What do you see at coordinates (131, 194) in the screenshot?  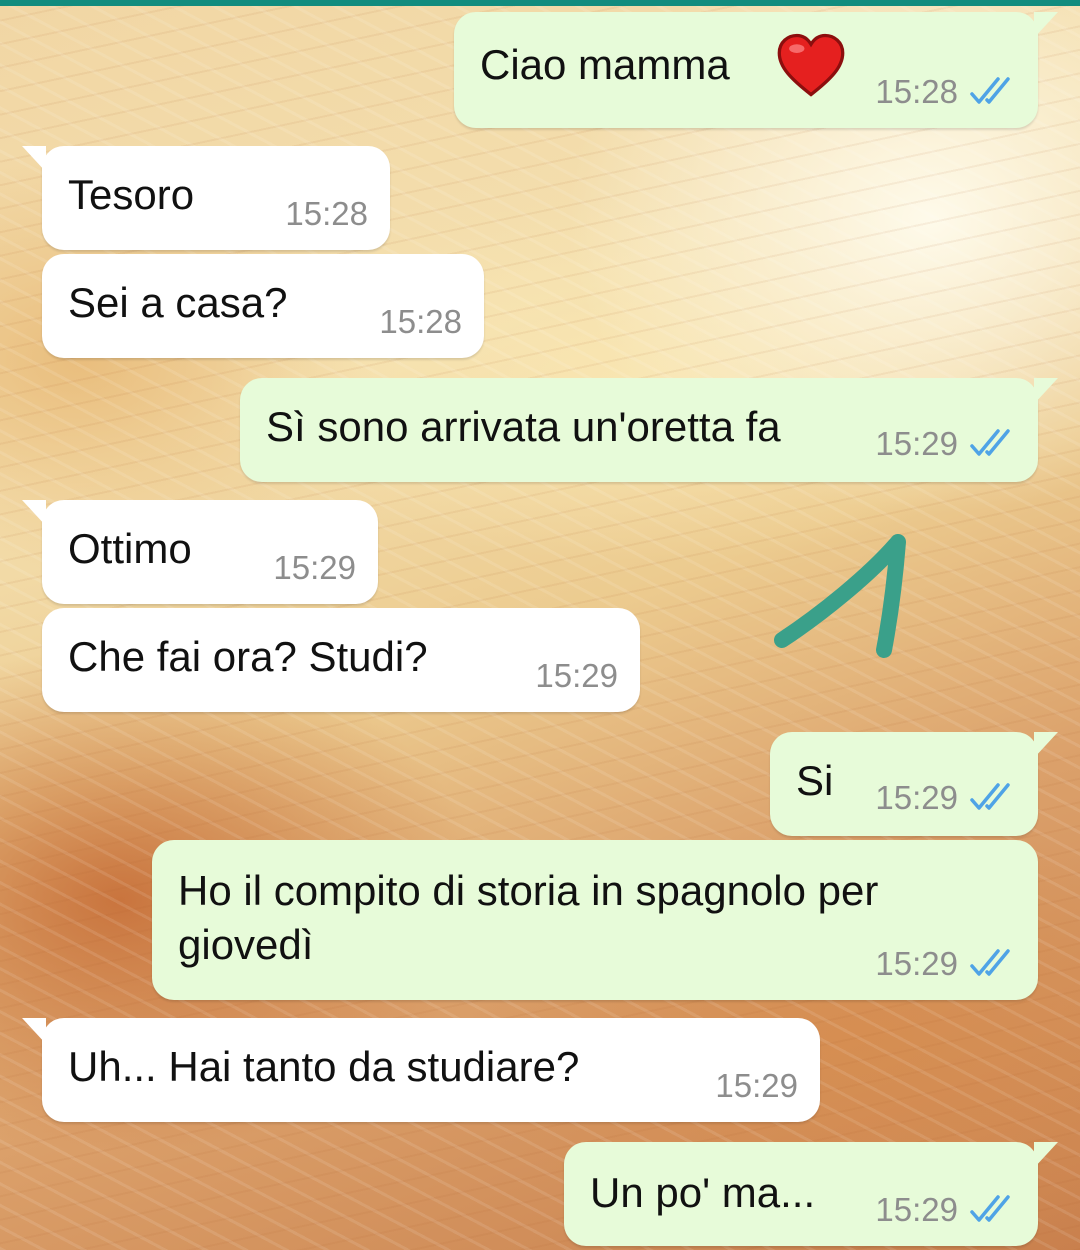 I see `message-text: Tesoro` at bounding box center [131, 194].